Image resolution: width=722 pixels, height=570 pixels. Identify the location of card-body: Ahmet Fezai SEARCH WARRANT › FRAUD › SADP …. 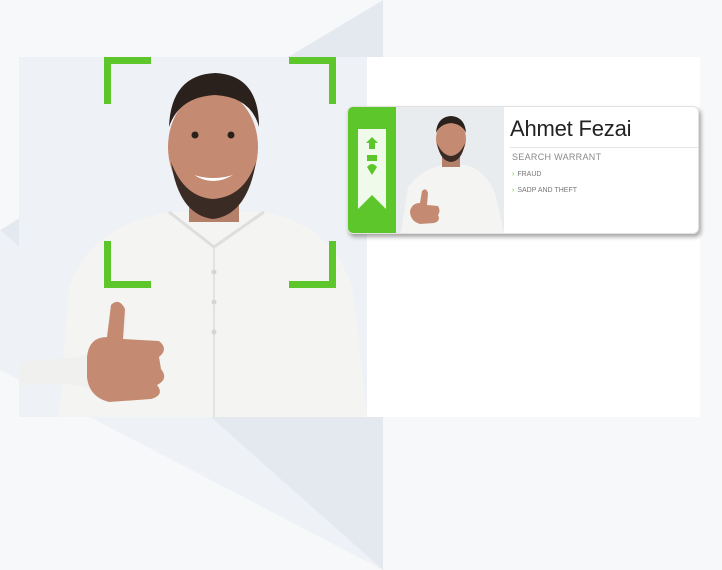
(604, 170).